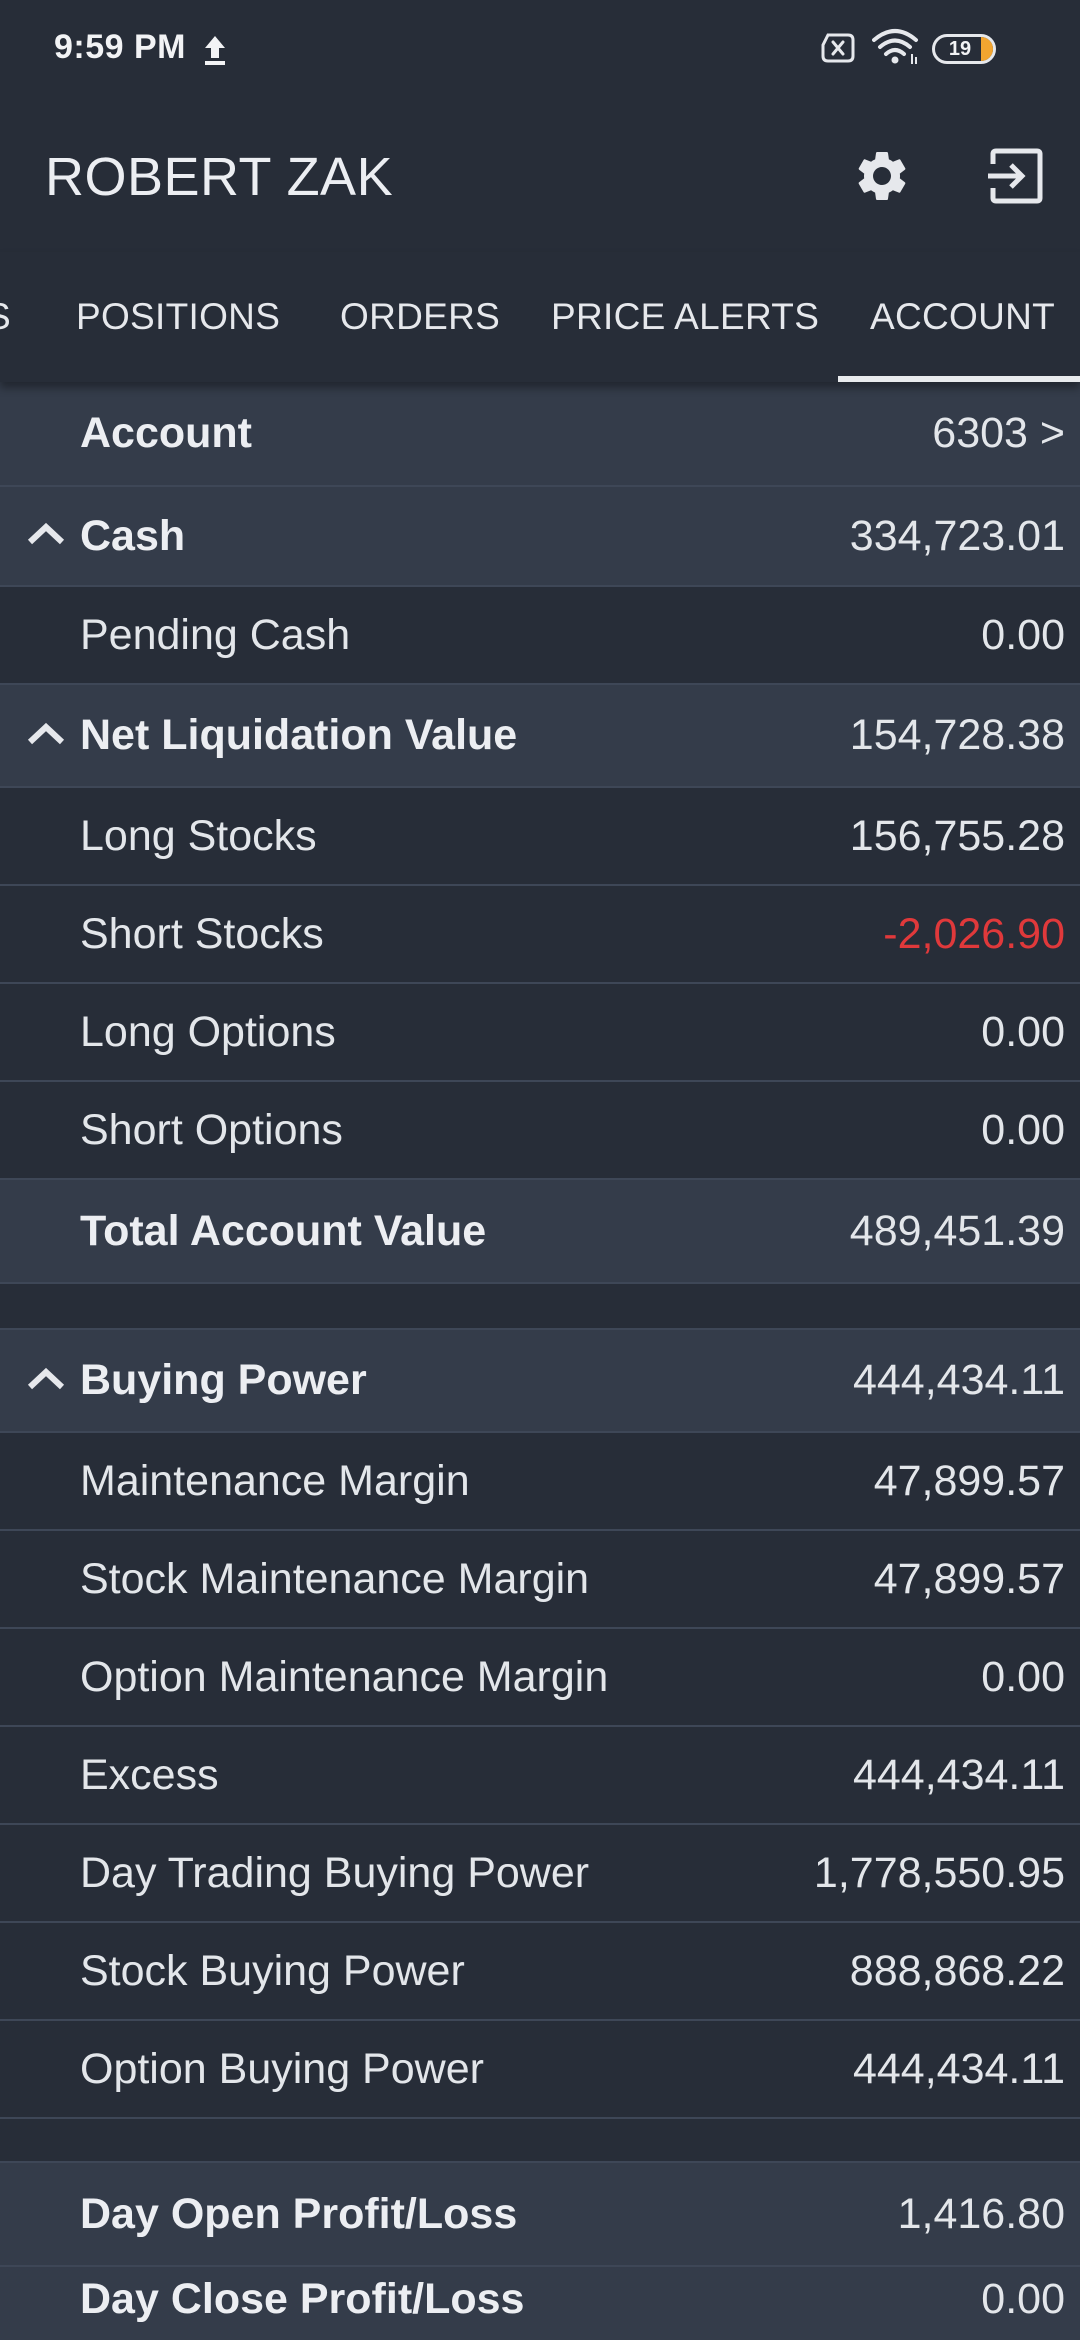 The width and height of the screenshot is (1080, 2340). What do you see at coordinates (540, 2070) in the screenshot?
I see `option-buying-power-row: Option Buying Power 444,434.11` at bounding box center [540, 2070].